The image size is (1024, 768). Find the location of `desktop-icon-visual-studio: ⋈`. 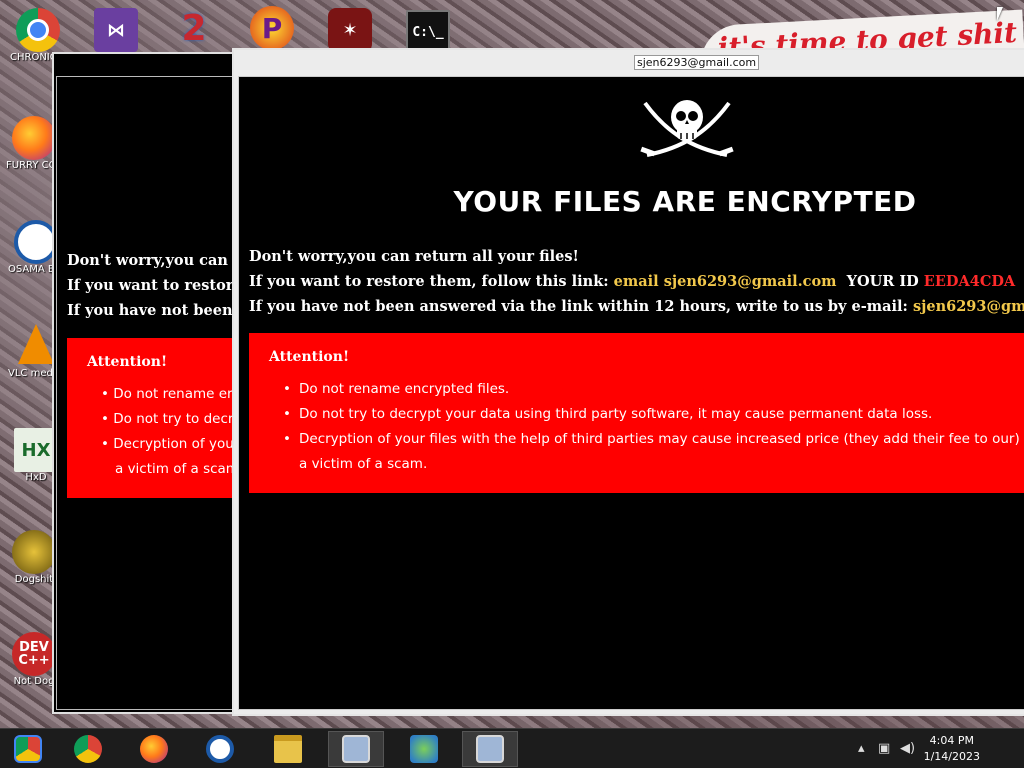

desktop-icon-visual-studio: ⋈ is located at coordinates (116, 30).